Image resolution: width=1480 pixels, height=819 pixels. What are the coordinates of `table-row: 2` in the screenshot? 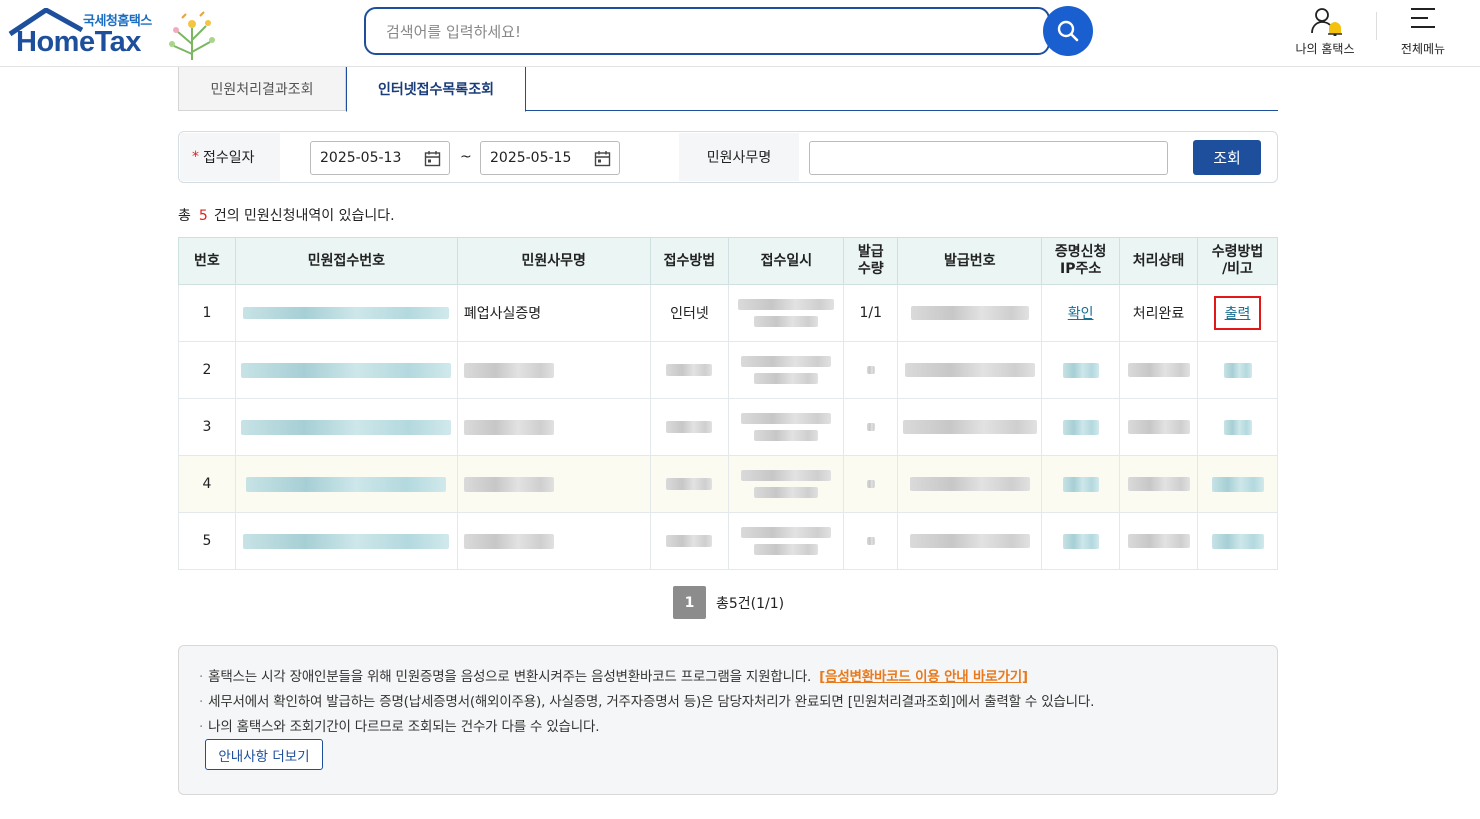 It's located at (728, 370).